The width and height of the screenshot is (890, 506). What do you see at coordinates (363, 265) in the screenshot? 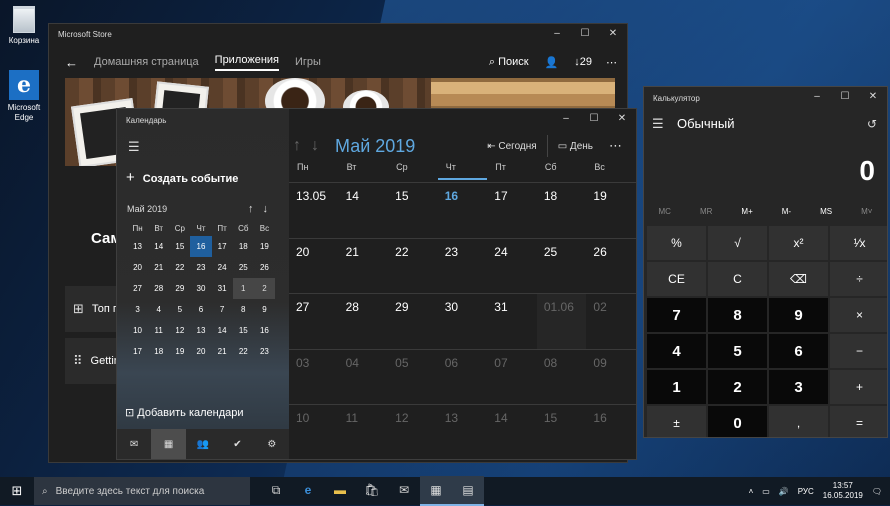
I see `day-cell: 21` at bounding box center [363, 265].